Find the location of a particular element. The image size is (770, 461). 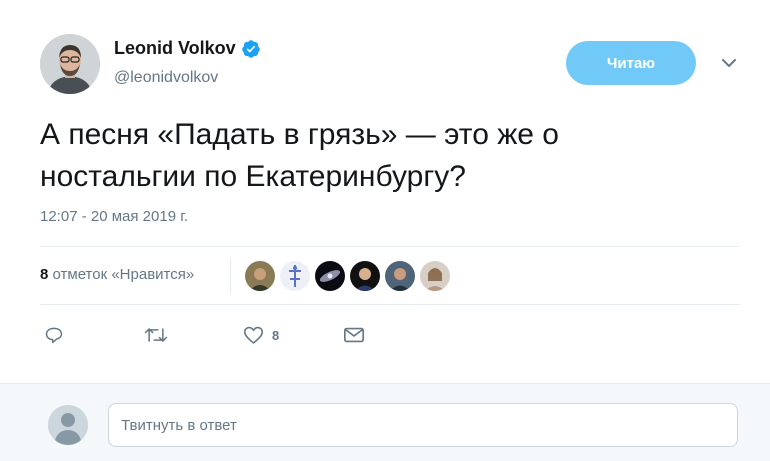

reply-icon is located at coordinates (54, 335).